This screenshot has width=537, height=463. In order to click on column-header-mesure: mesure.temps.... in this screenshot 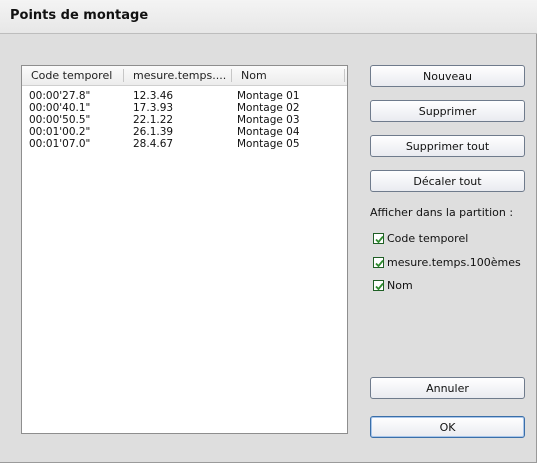, I will do `click(179, 75)`.